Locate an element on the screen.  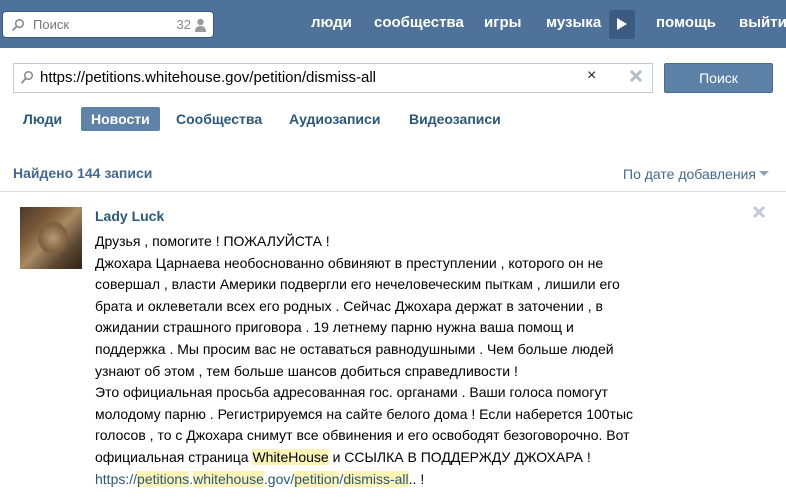
tab-news: Новости is located at coordinates (120, 119).